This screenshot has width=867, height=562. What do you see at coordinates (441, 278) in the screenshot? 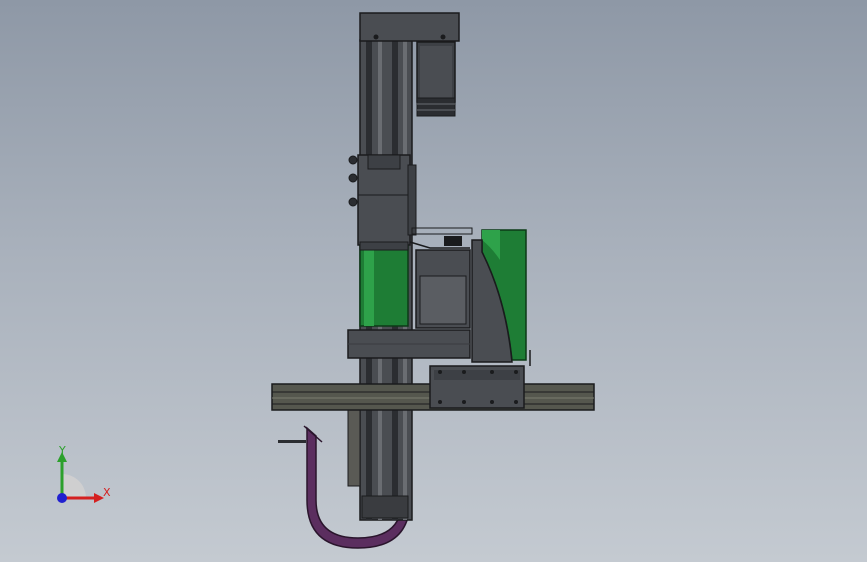
I see `gearbox` at bounding box center [441, 278].